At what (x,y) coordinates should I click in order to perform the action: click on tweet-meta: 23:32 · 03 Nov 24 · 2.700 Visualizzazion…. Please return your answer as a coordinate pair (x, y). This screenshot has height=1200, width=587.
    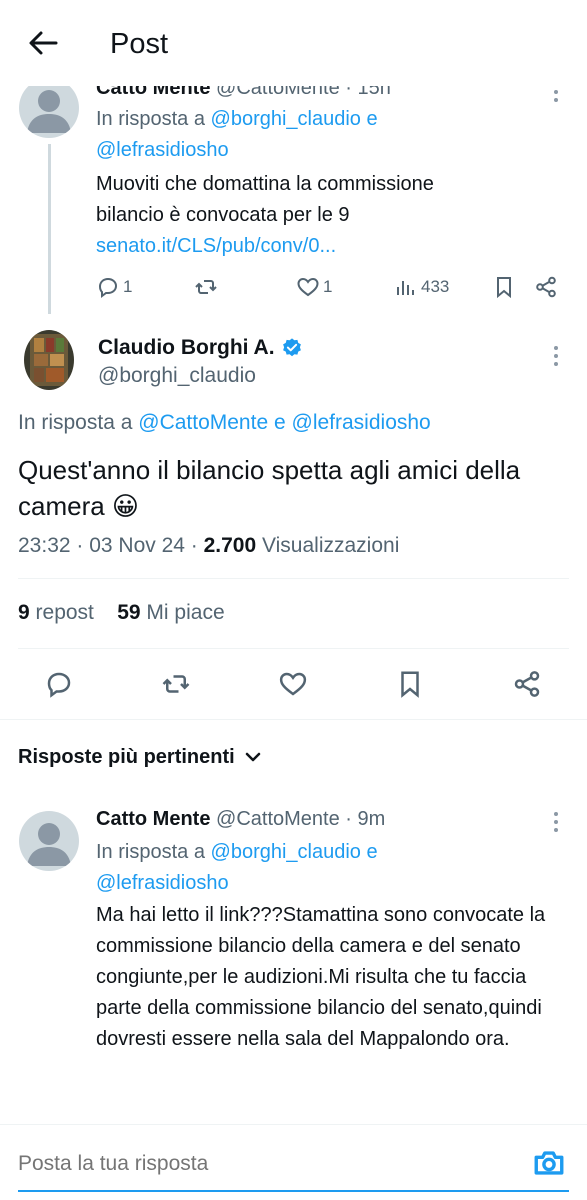
    Looking at the image, I should click on (208, 546).